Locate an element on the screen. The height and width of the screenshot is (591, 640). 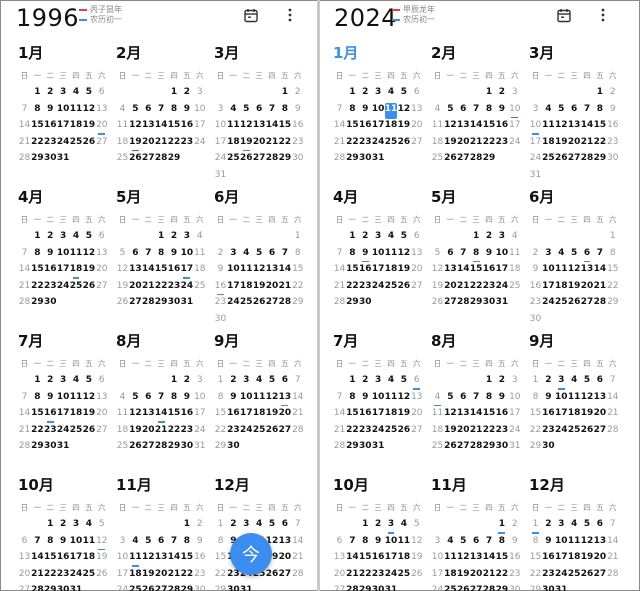
today-button: 今 is located at coordinates (251, 554).